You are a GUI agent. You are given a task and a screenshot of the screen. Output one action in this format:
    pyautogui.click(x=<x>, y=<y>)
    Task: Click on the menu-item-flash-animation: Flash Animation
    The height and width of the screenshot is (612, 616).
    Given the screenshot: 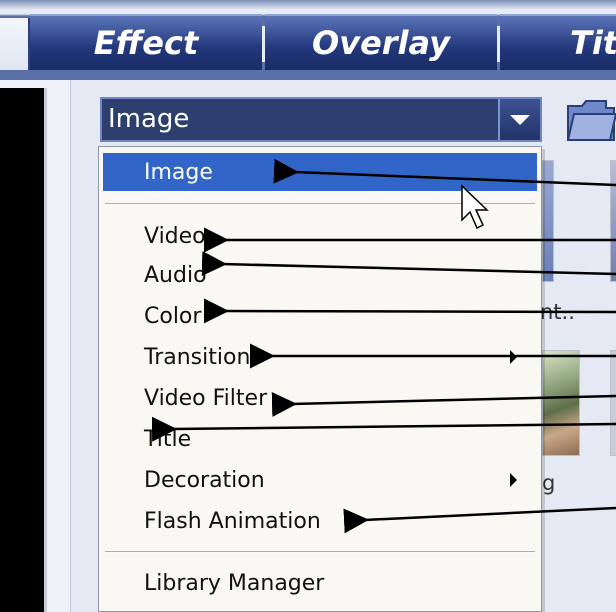 What is the action you would take?
    pyautogui.click(x=320, y=521)
    